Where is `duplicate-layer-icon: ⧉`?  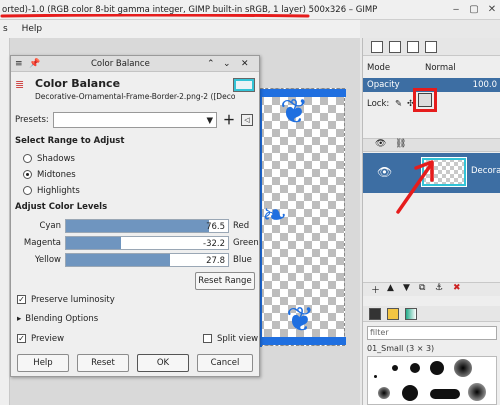 duplicate-layer-icon: ⧉ is located at coordinates (422, 288).